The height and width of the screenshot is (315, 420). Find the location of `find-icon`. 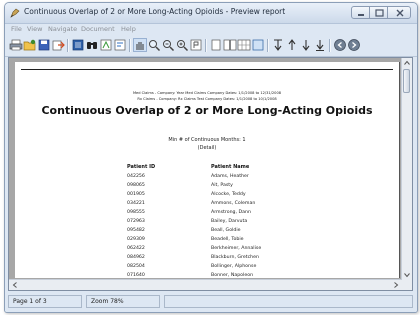

find-icon is located at coordinates (92, 45).